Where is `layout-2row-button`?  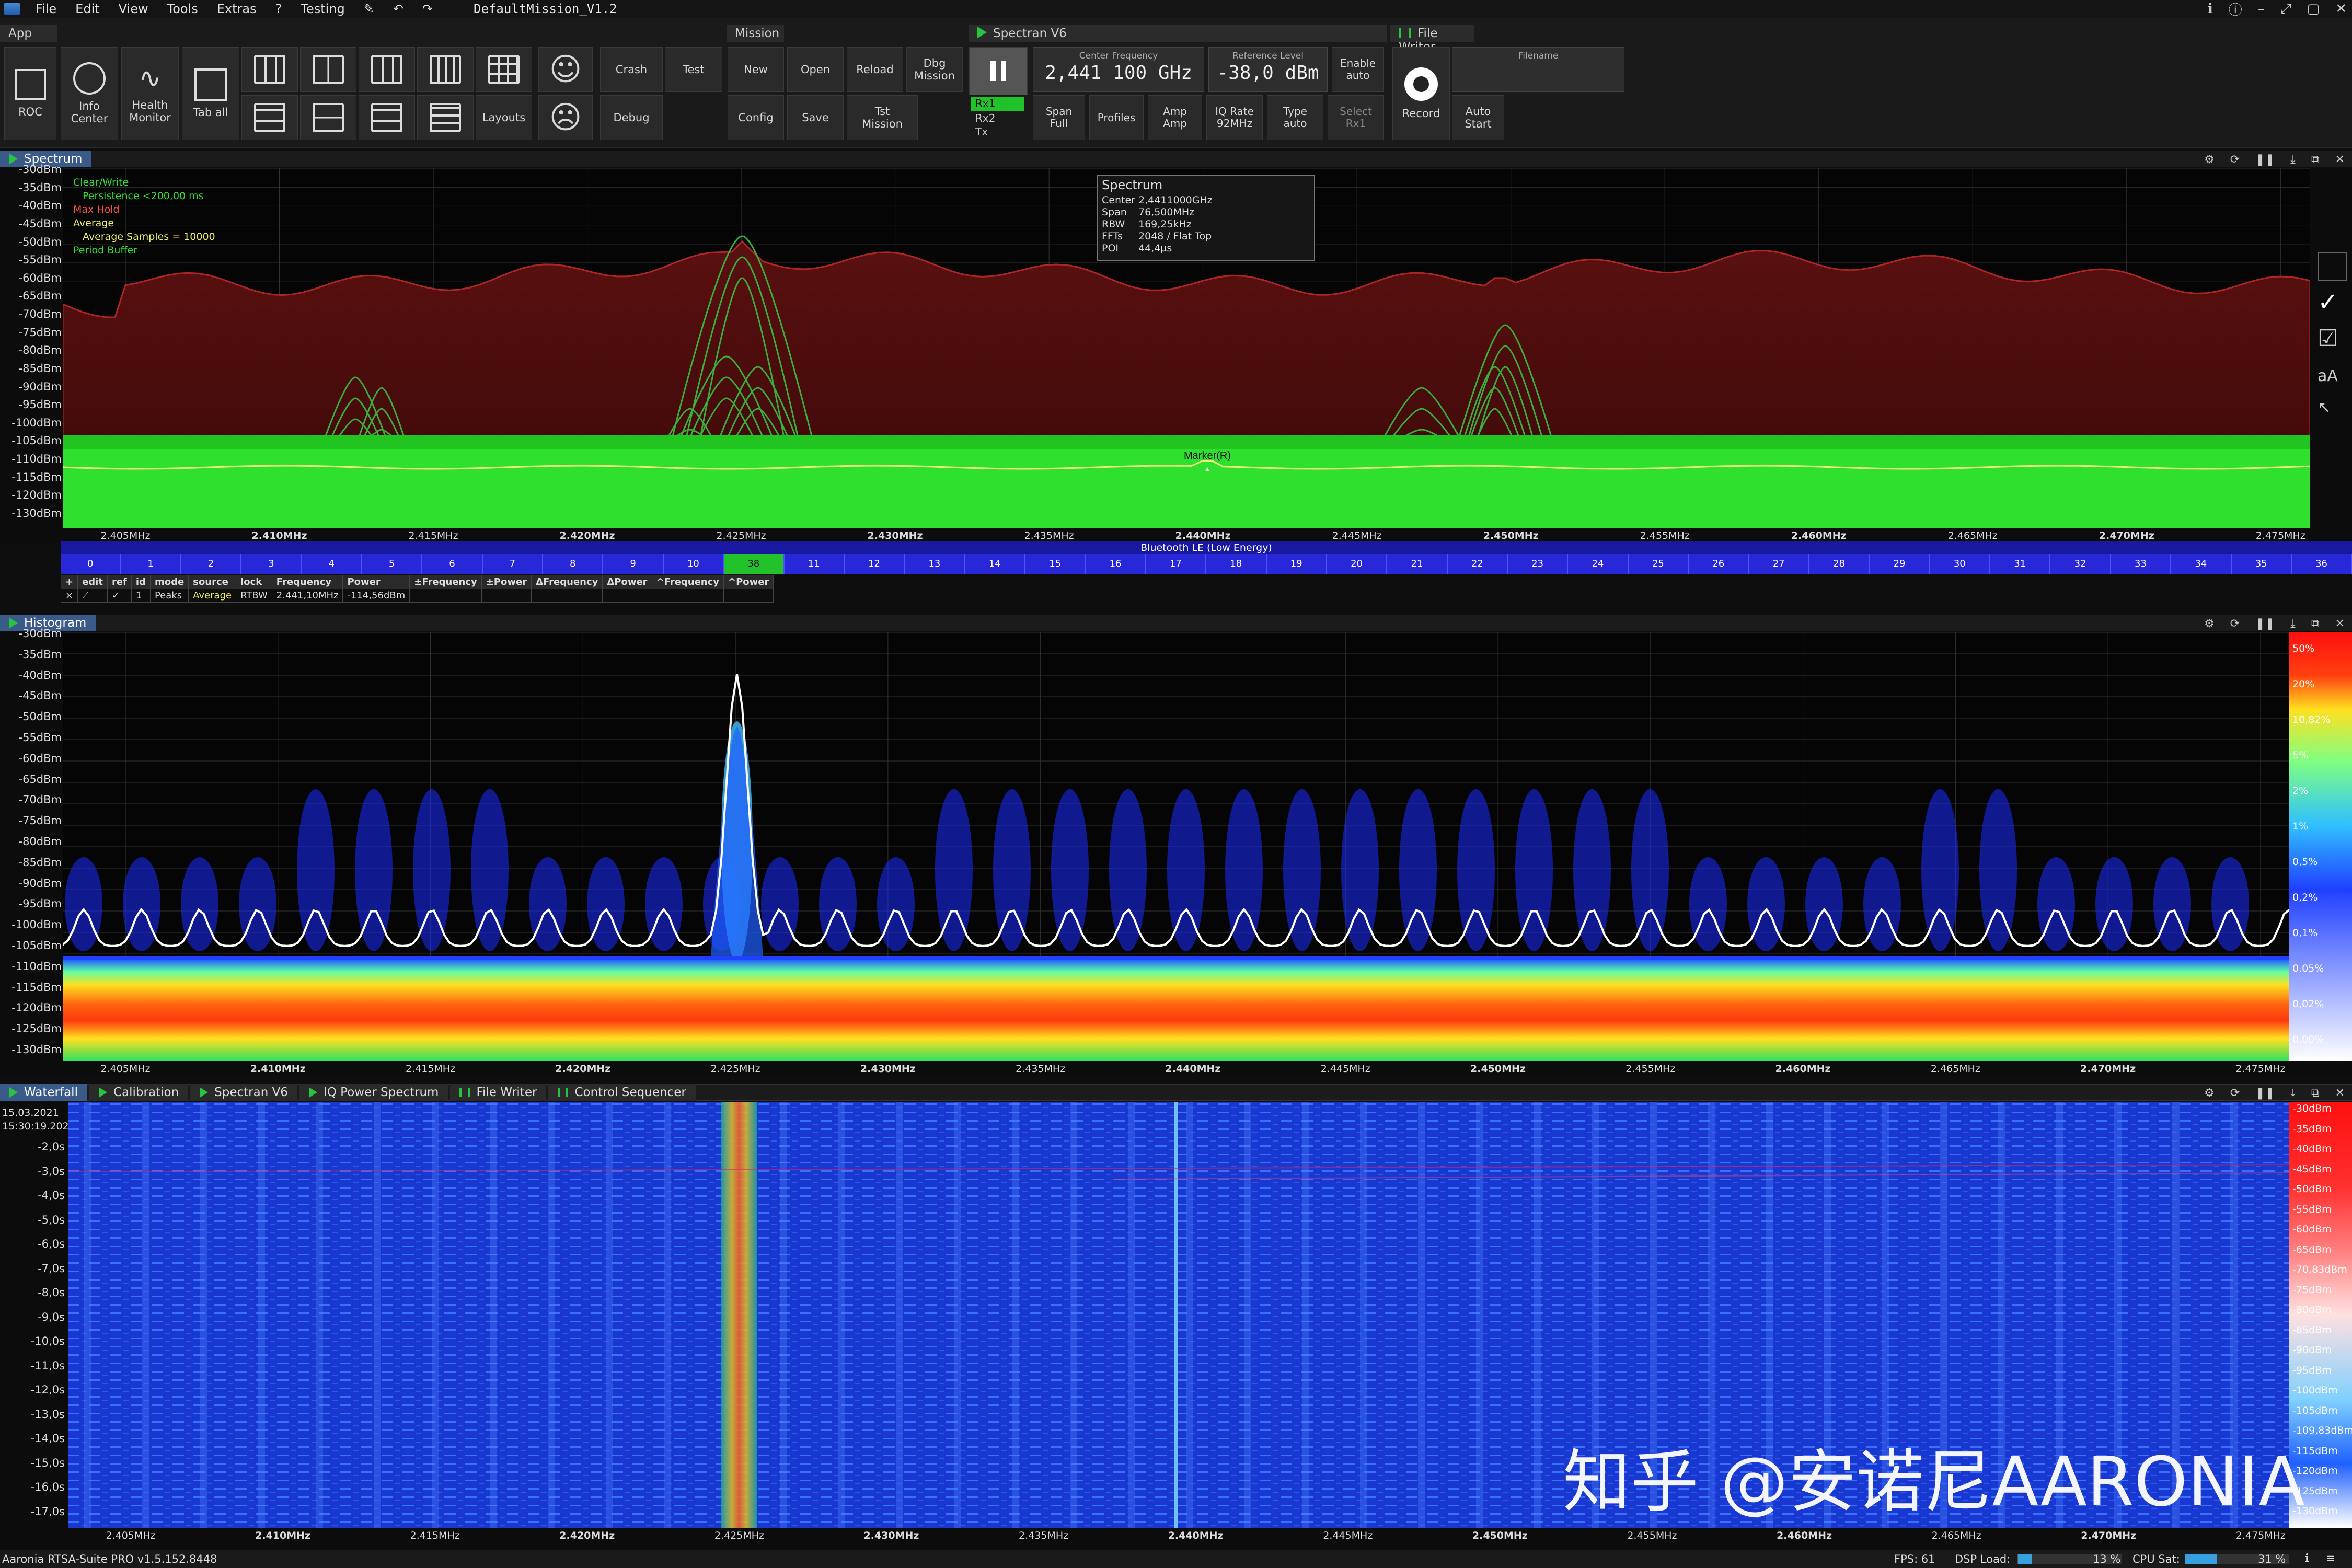
layout-2row-button is located at coordinates (328, 117).